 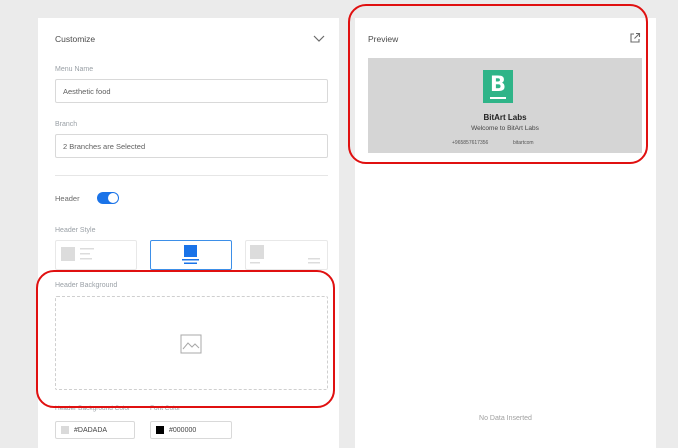 What do you see at coordinates (498, 98) in the screenshot?
I see `logo-bar` at bounding box center [498, 98].